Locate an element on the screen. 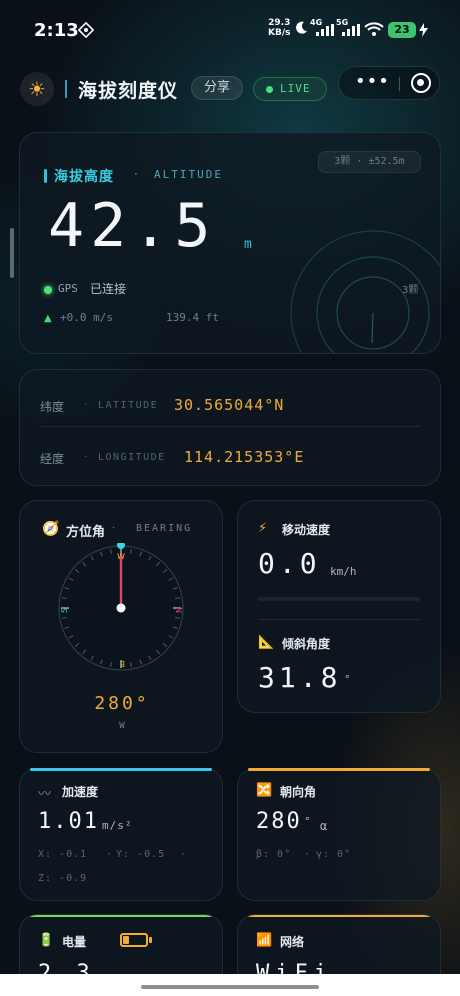  altitude-label-sep: · is located at coordinates (136, 174).